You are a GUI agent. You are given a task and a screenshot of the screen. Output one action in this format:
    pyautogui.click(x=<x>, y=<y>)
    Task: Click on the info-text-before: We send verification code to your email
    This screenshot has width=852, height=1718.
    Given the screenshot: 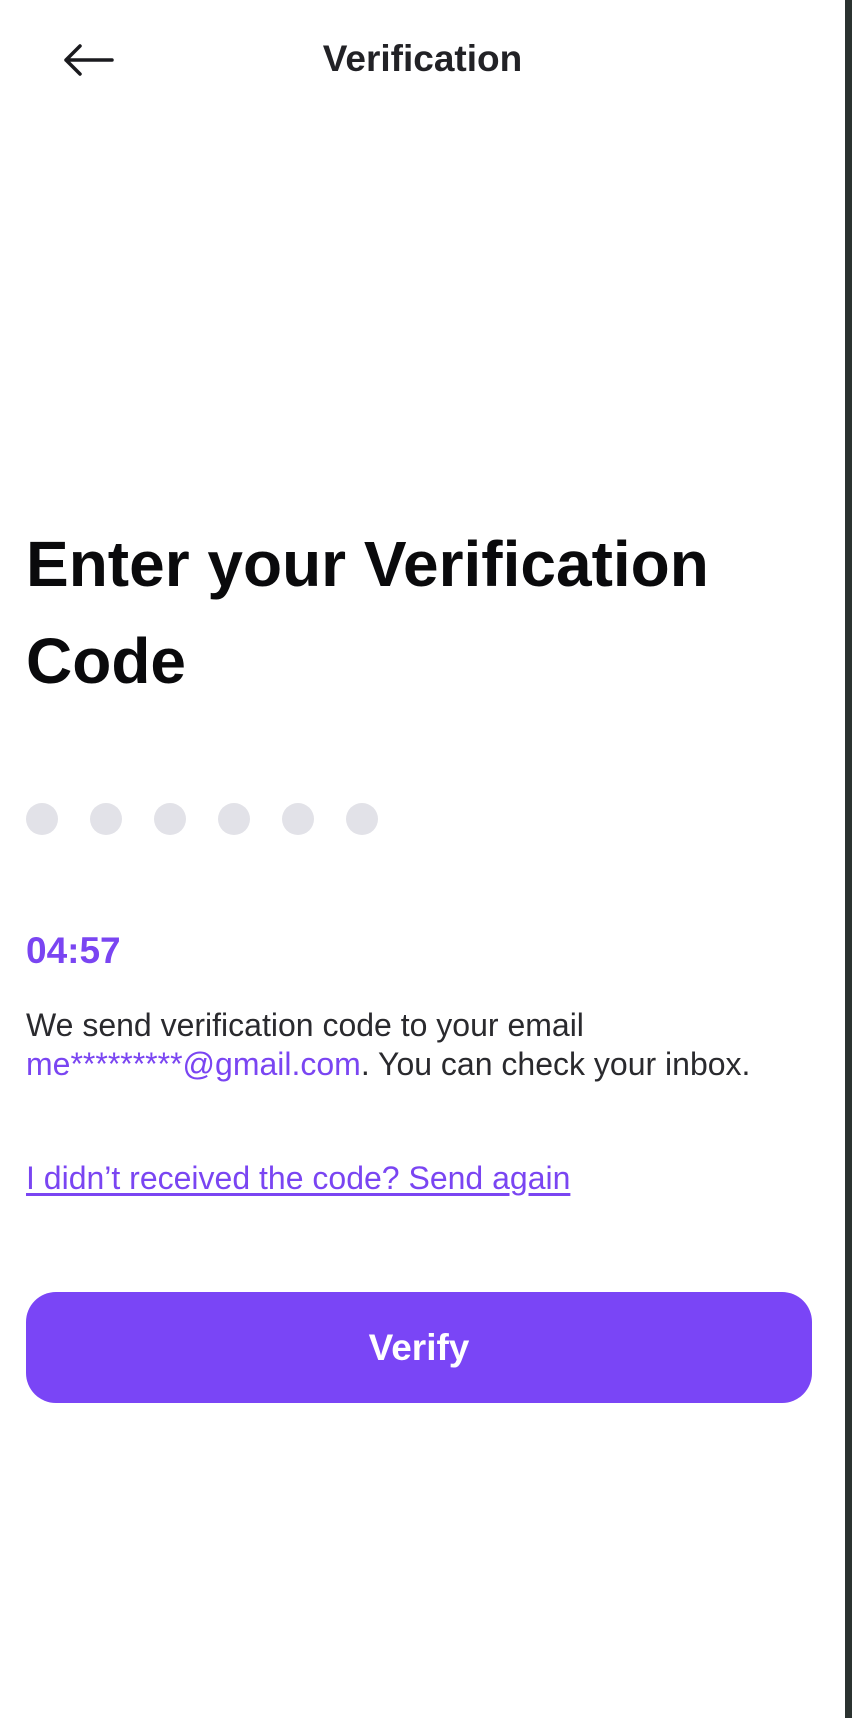 What is the action you would take?
    pyautogui.click(x=305, y=1025)
    